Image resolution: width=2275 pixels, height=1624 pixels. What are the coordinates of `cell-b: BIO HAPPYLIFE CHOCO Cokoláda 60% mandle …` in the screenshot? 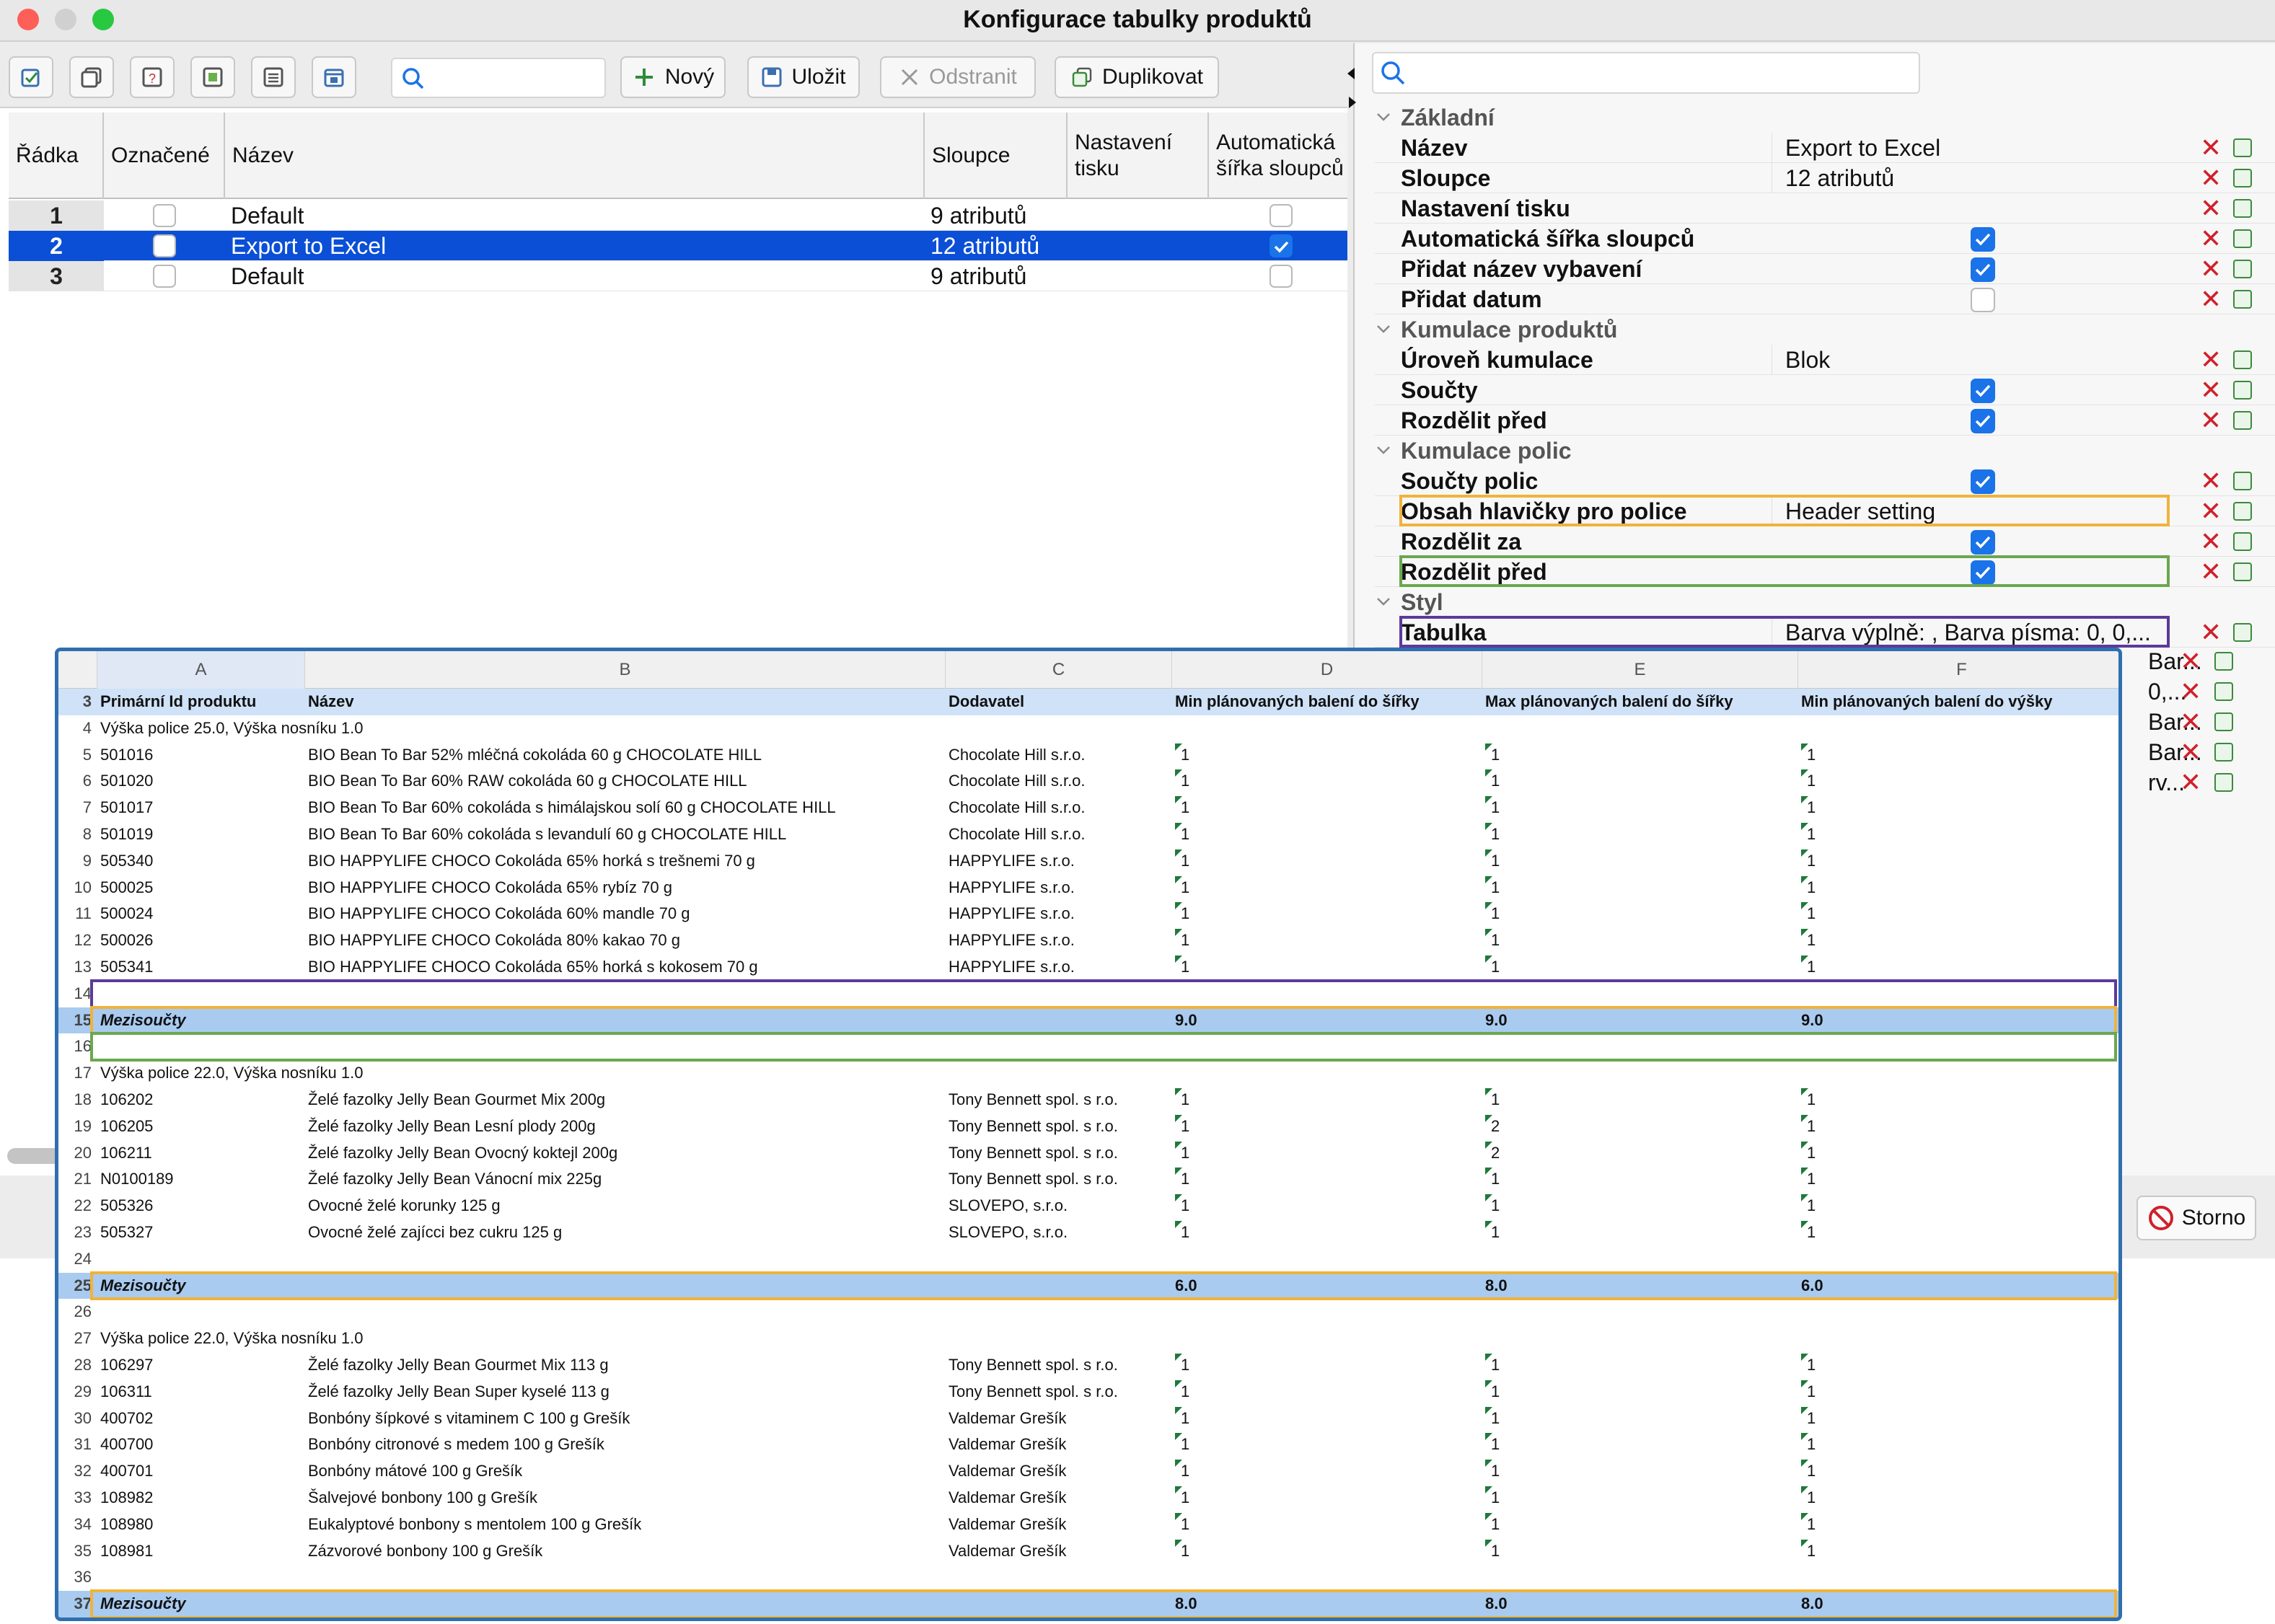 It's located at (625, 914).